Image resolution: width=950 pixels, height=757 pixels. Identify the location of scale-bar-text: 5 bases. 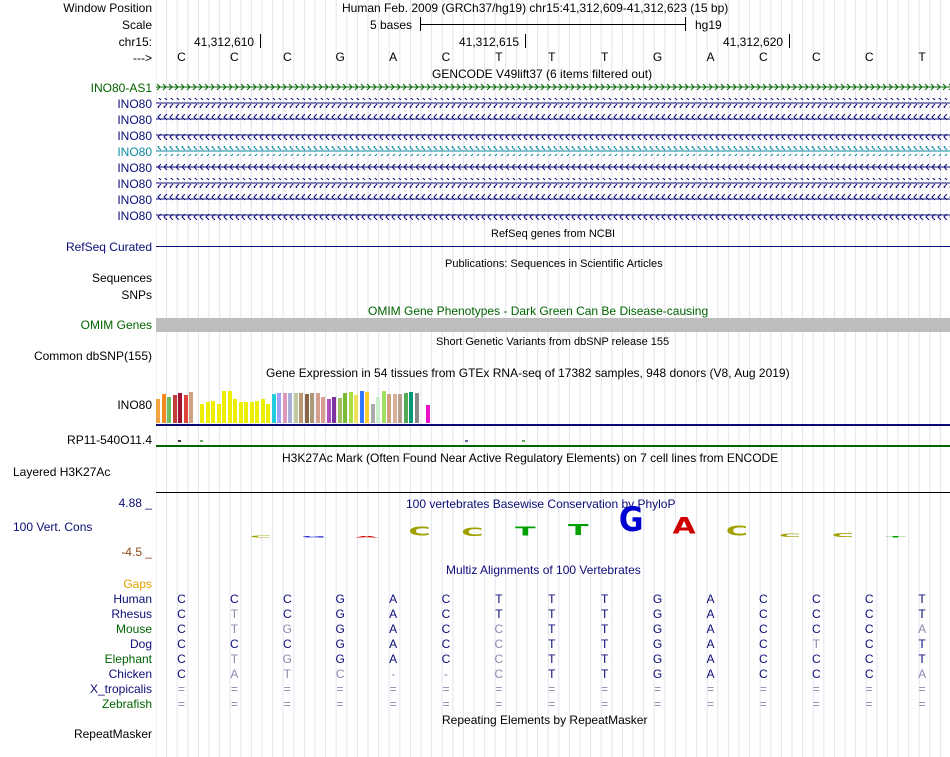
(391, 25).